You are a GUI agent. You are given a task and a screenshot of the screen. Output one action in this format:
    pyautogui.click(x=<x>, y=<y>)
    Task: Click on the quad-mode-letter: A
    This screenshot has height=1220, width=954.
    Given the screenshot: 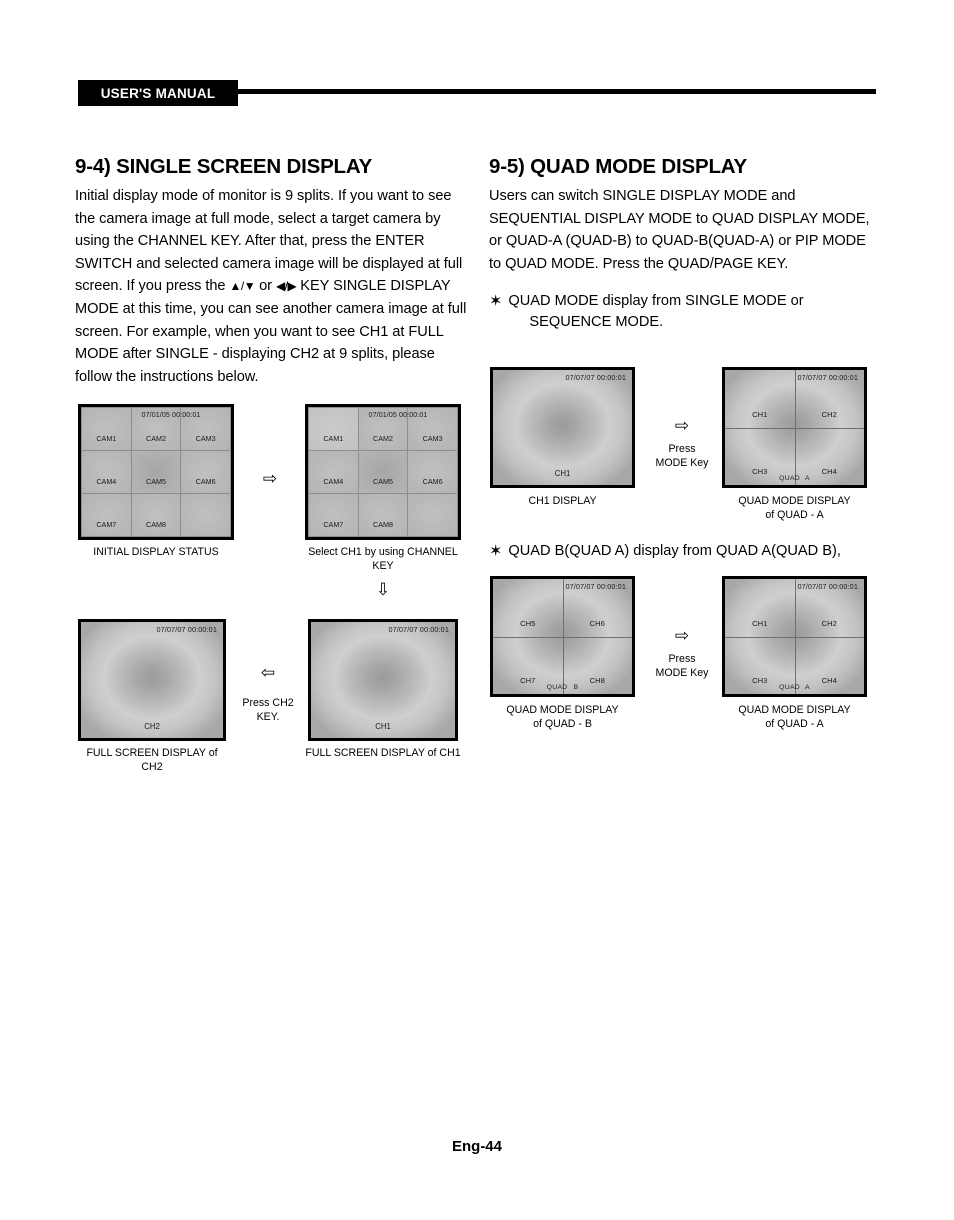 What is the action you would take?
    pyautogui.click(x=807, y=687)
    